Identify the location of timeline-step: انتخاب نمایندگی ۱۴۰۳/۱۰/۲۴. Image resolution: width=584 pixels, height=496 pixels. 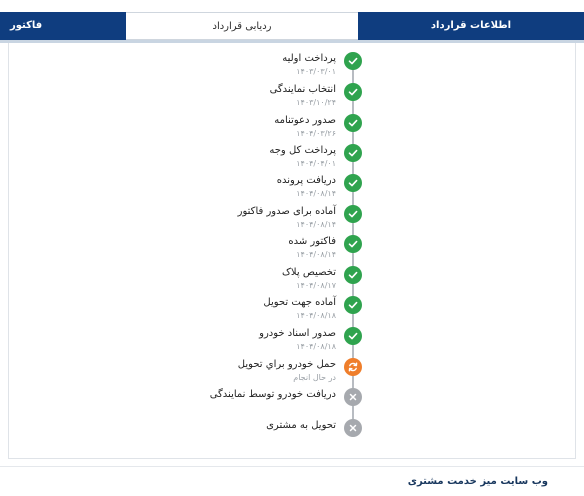
(292, 98).